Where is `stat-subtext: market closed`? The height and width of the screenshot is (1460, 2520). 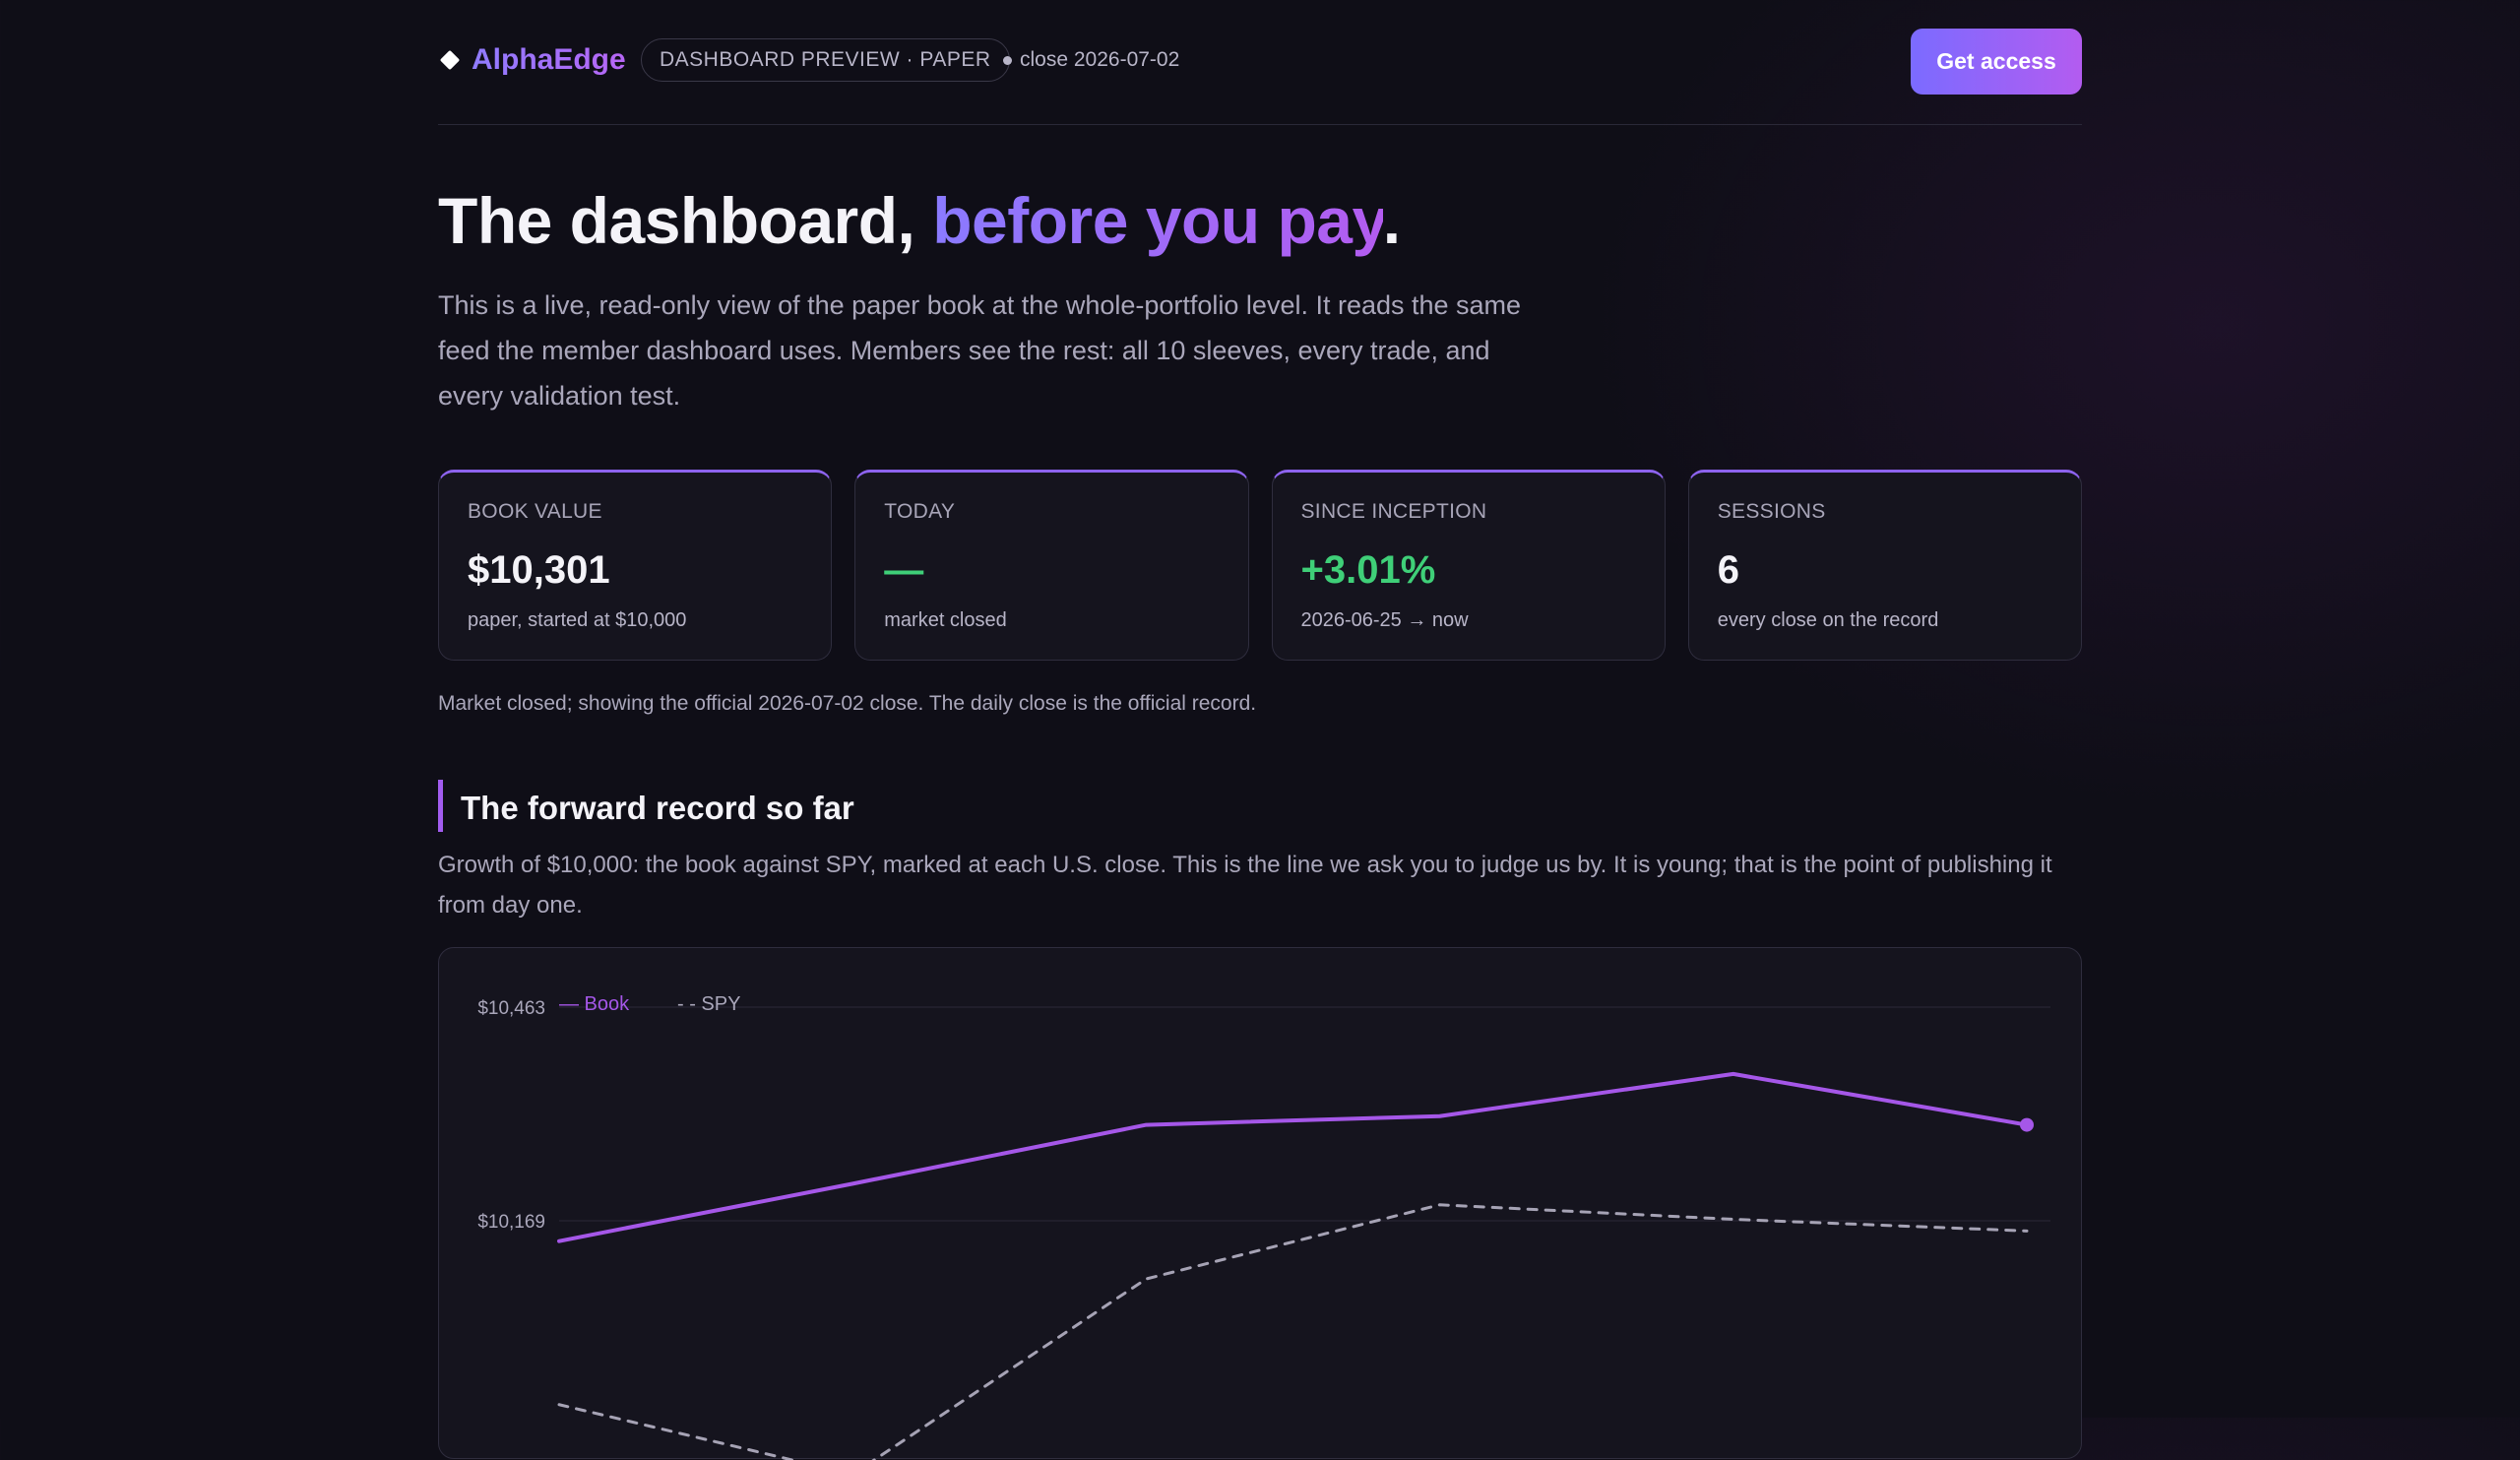 stat-subtext: market closed is located at coordinates (1051, 620).